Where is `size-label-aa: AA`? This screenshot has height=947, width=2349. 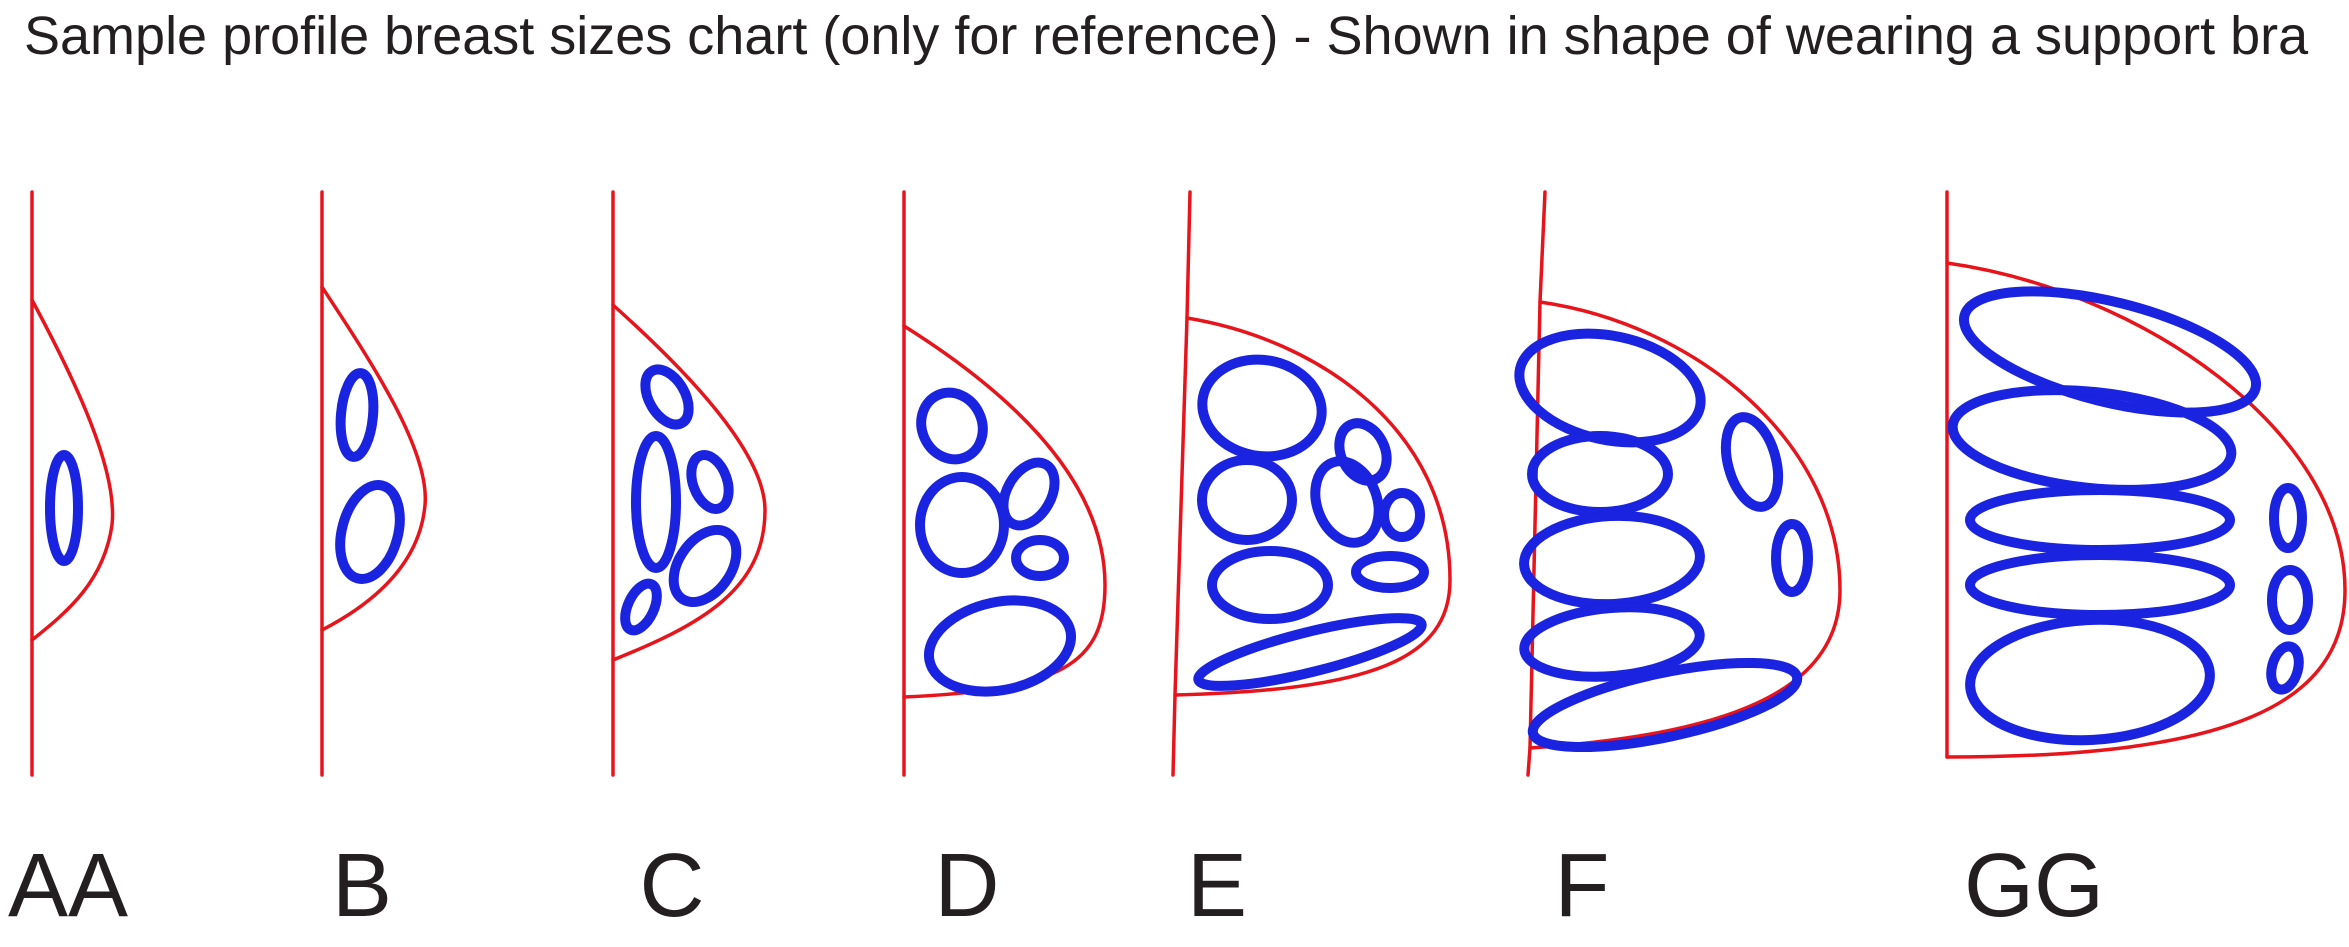
size-label-aa: AA is located at coordinates (68, 886).